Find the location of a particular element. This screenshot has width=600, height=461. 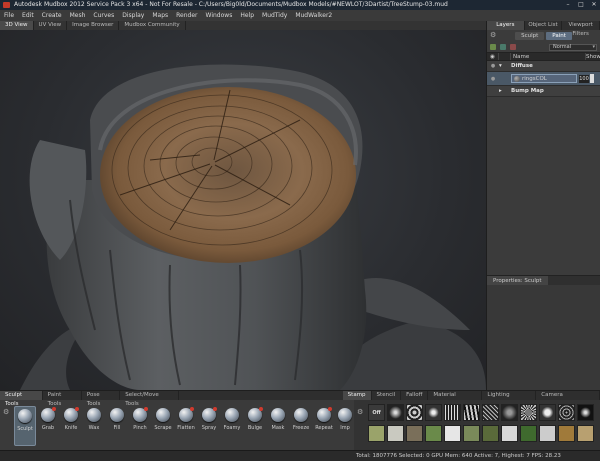

tab-3d-view: 3D View is located at coordinates (17, 25).